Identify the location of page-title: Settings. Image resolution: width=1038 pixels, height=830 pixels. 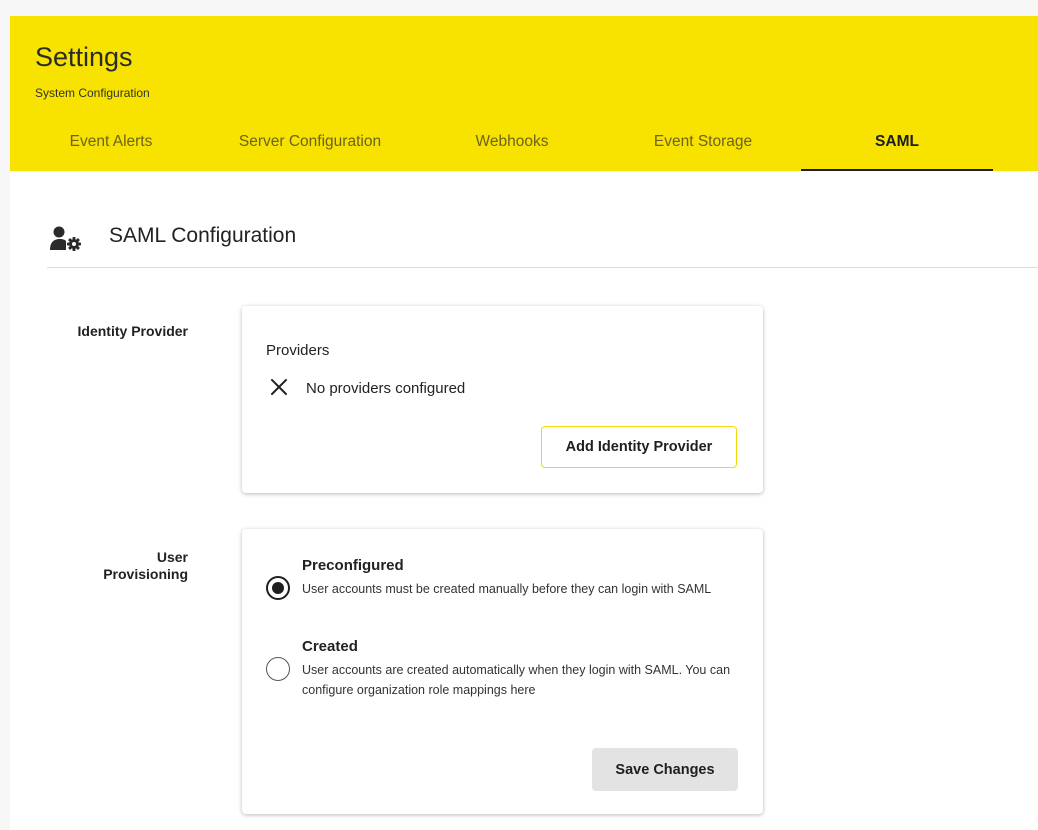
(84, 57).